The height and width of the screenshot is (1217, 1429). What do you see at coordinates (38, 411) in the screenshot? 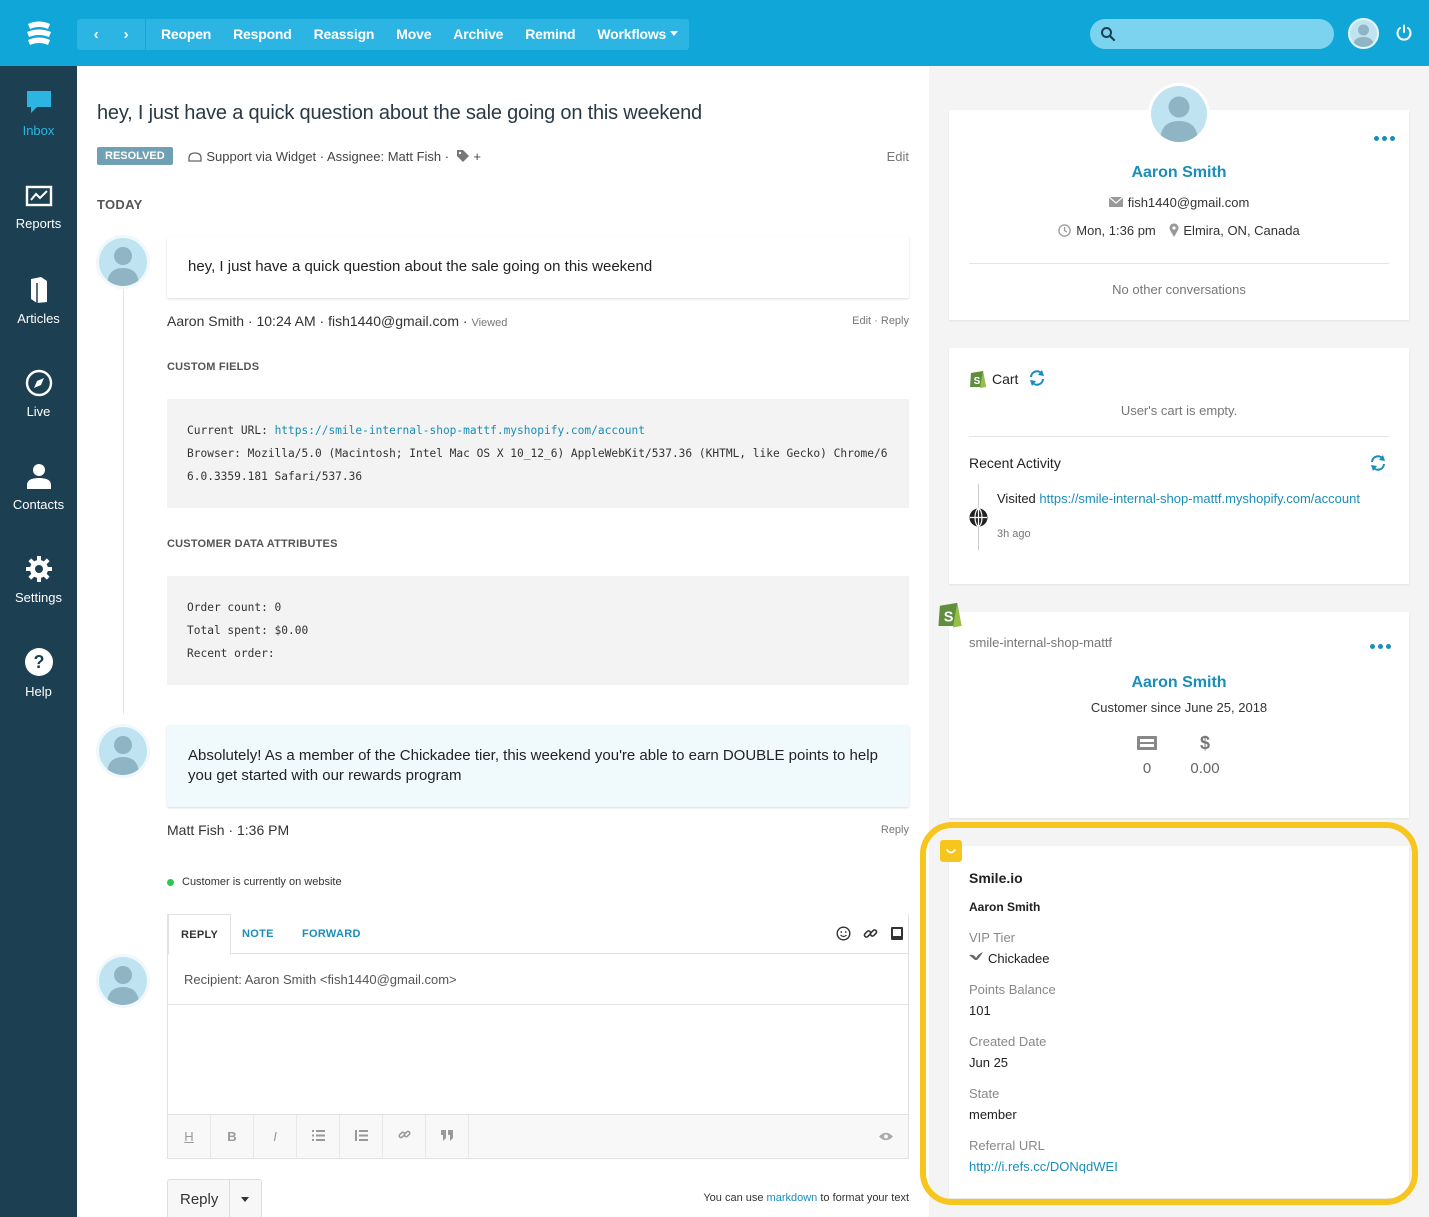
I see `sidebar-label: Live` at bounding box center [38, 411].